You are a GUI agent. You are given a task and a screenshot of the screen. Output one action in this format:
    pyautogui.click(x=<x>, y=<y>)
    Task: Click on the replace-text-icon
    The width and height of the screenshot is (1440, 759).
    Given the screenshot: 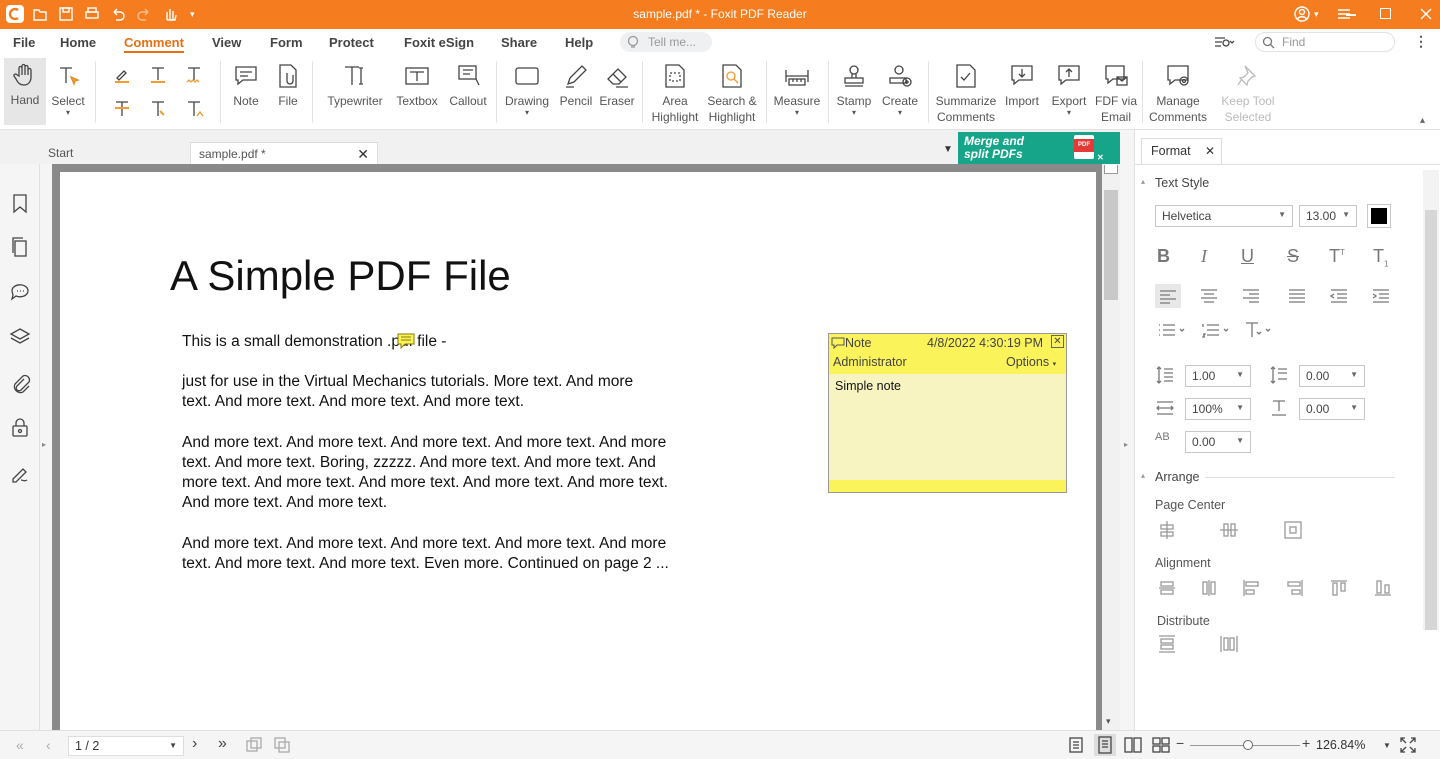 What is the action you would take?
    pyautogui.click(x=158, y=110)
    